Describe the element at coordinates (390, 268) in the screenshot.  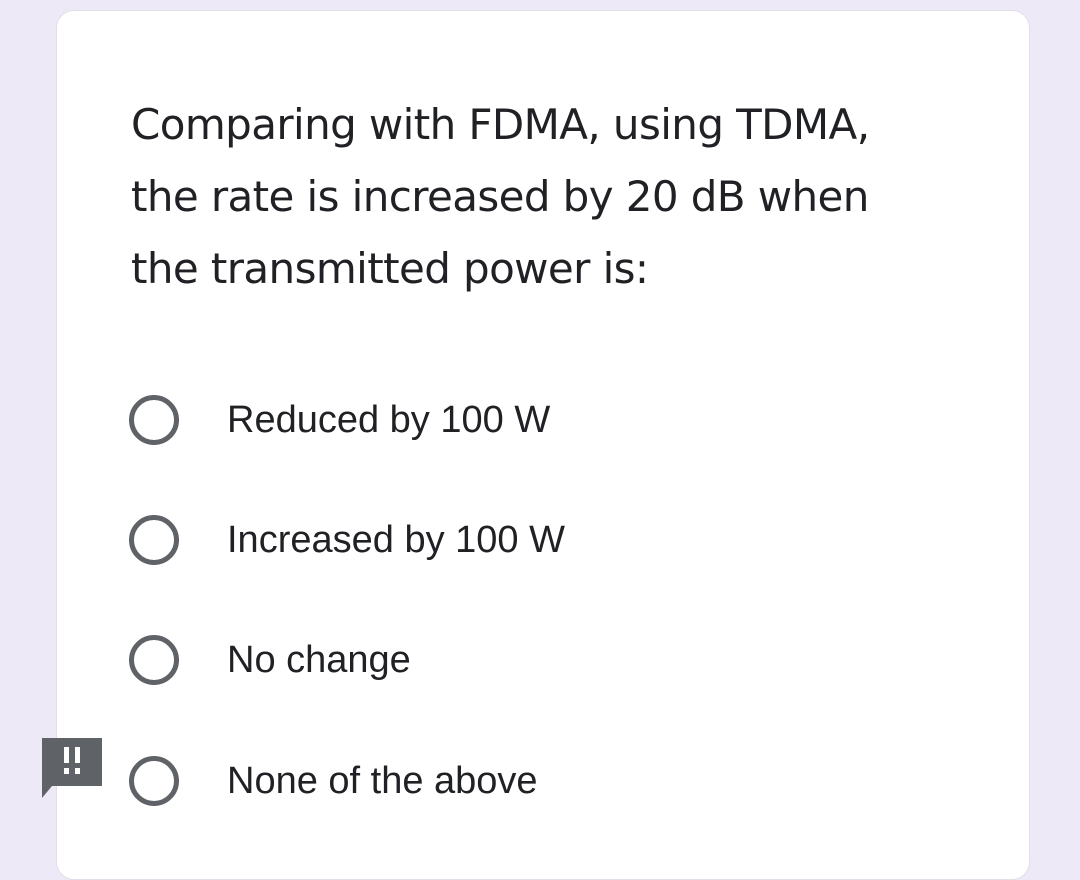
I see `question-line: the transmitted power is:` at that location.